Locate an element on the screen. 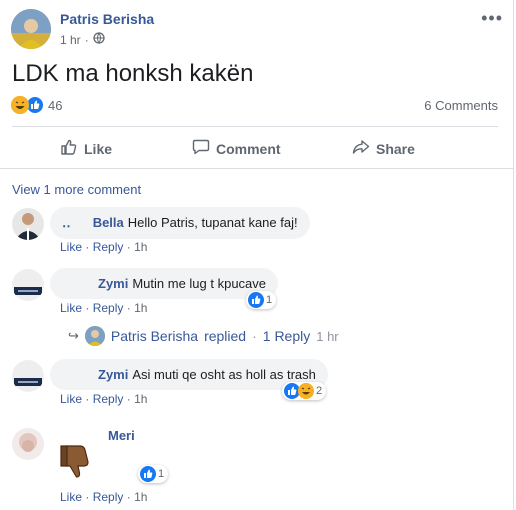 The image size is (516, 510). comment-reaction-pill: 2 is located at coordinates (304, 391).